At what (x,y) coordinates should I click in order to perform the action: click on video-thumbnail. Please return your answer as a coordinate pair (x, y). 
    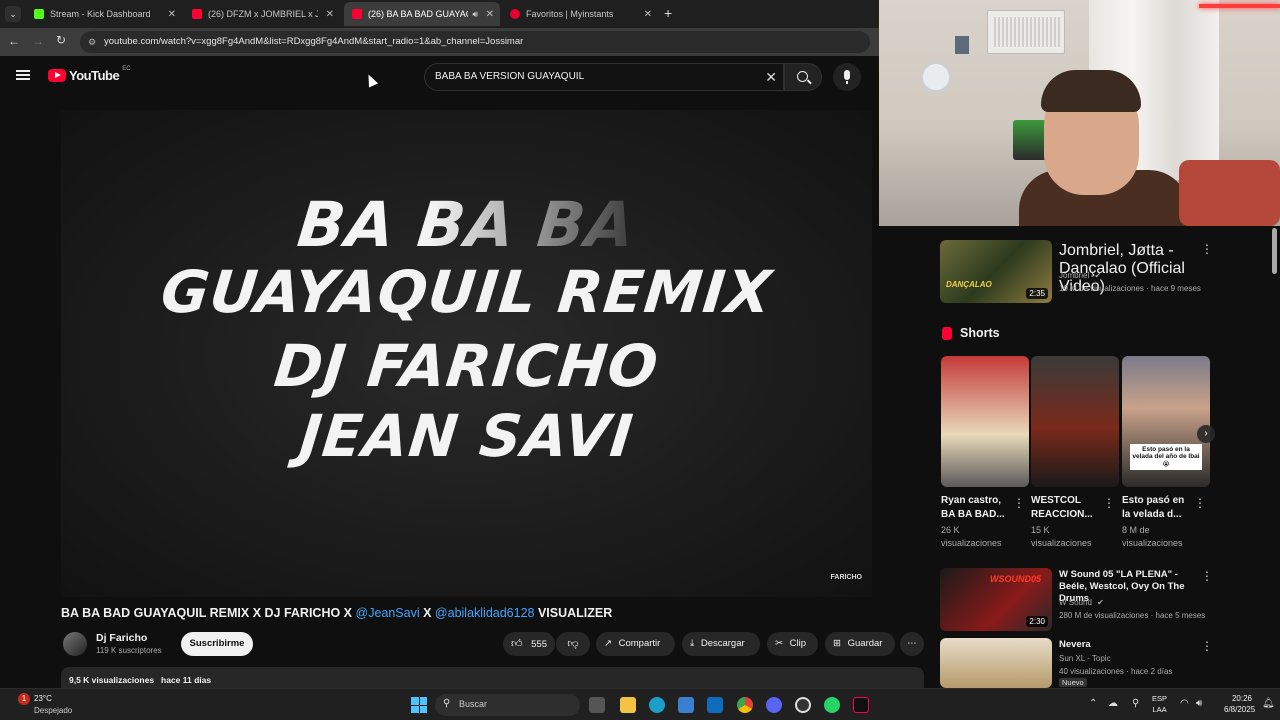
    Looking at the image, I should click on (996, 663).